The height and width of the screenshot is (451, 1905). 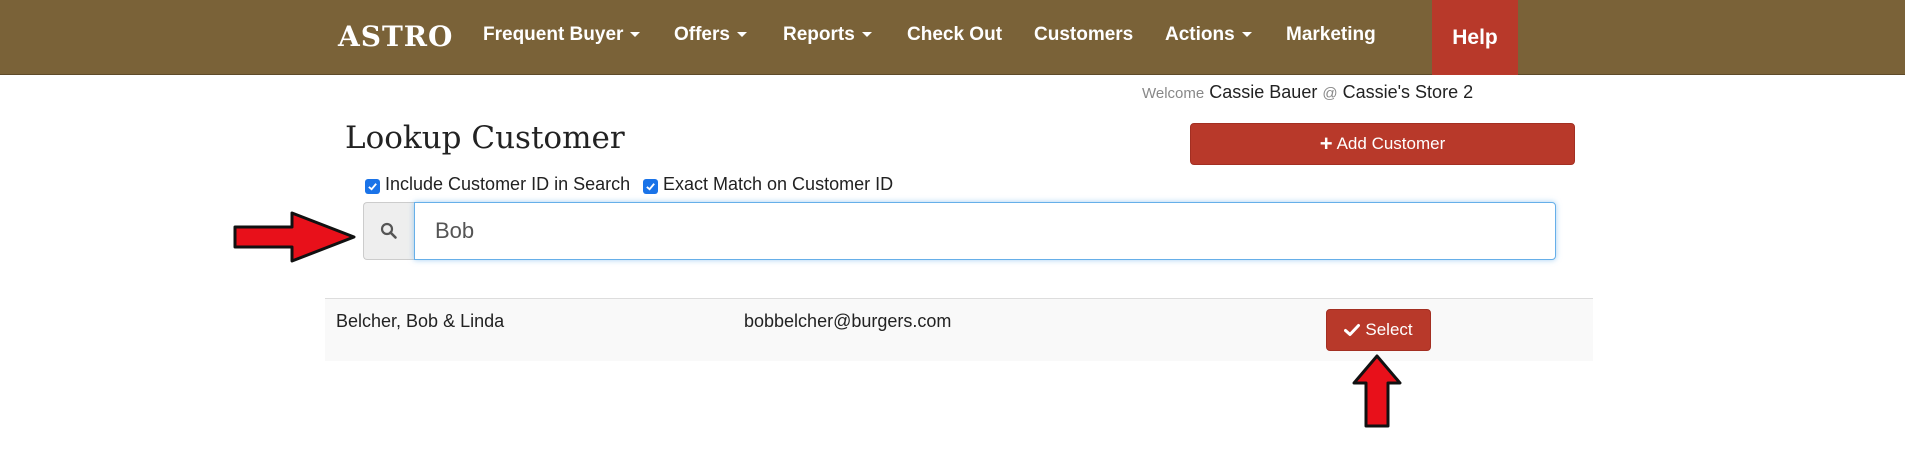 I want to click on nav-check-out: Check Out, so click(x=954, y=35).